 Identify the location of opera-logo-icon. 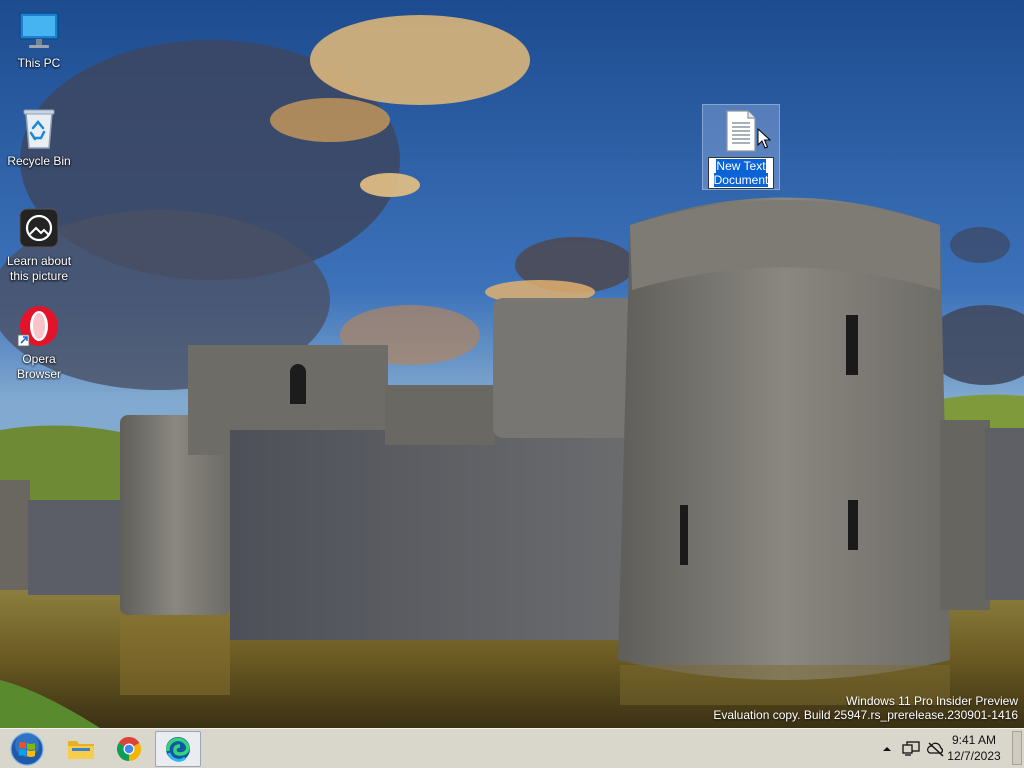
(37, 326).